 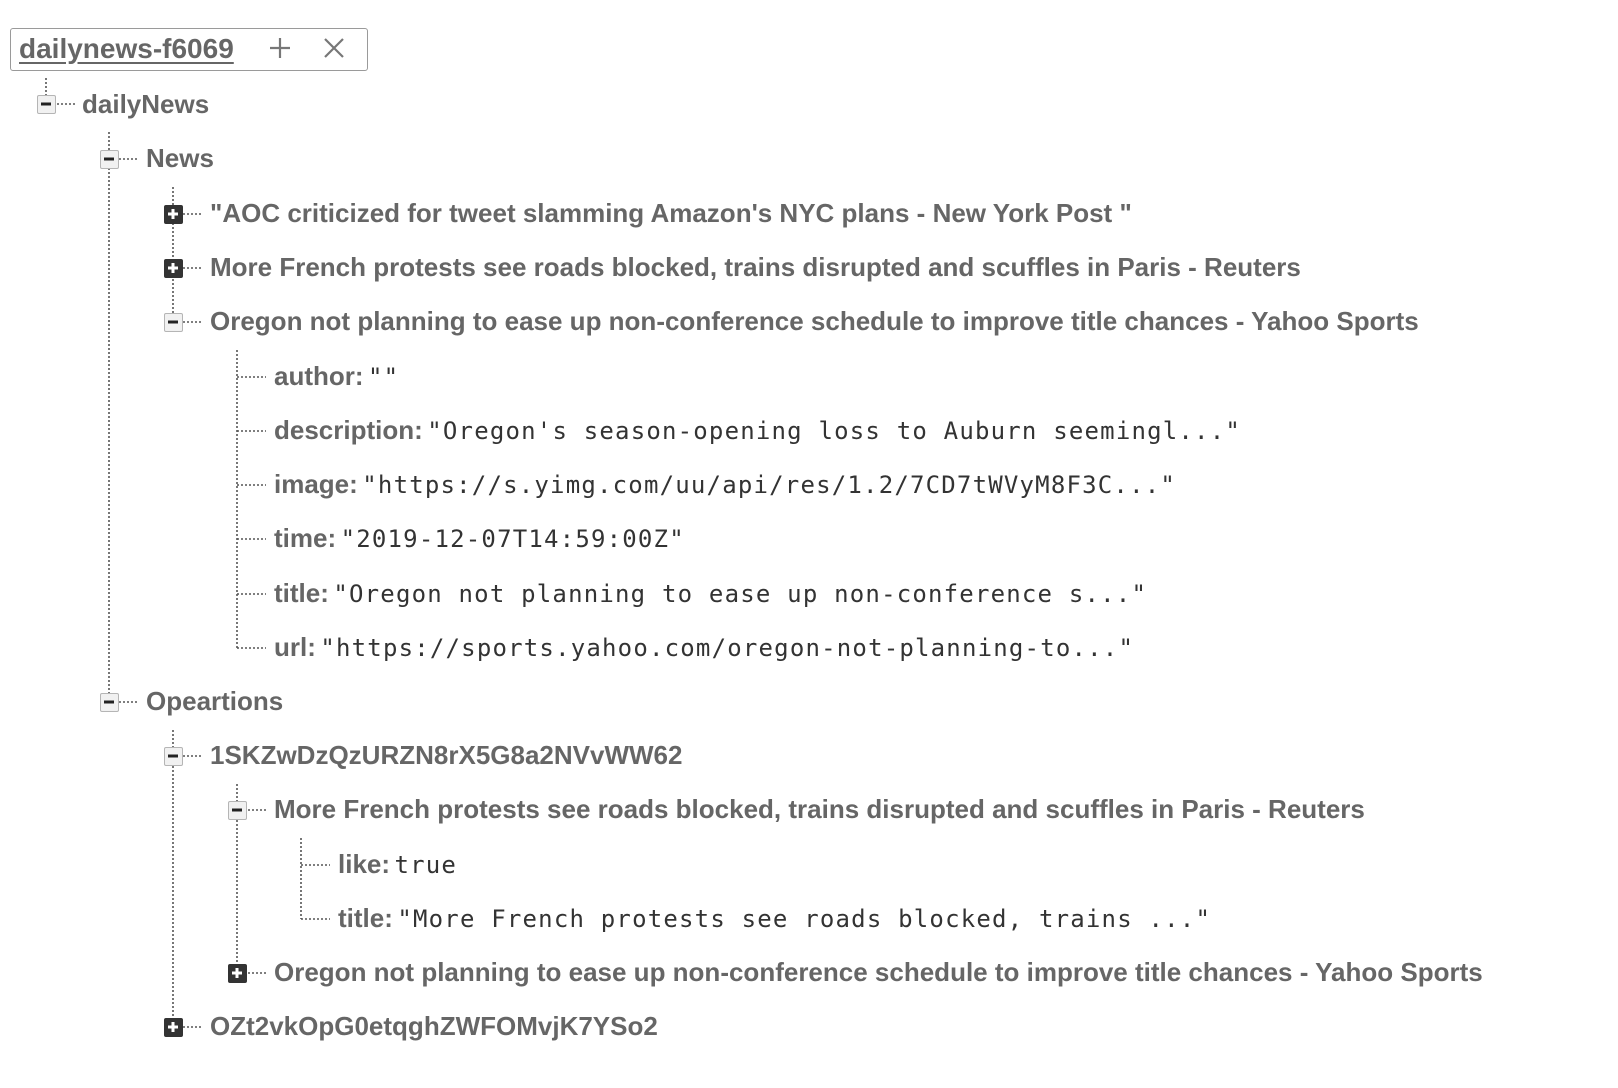 I want to click on field-value: "", so click(x=383, y=377).